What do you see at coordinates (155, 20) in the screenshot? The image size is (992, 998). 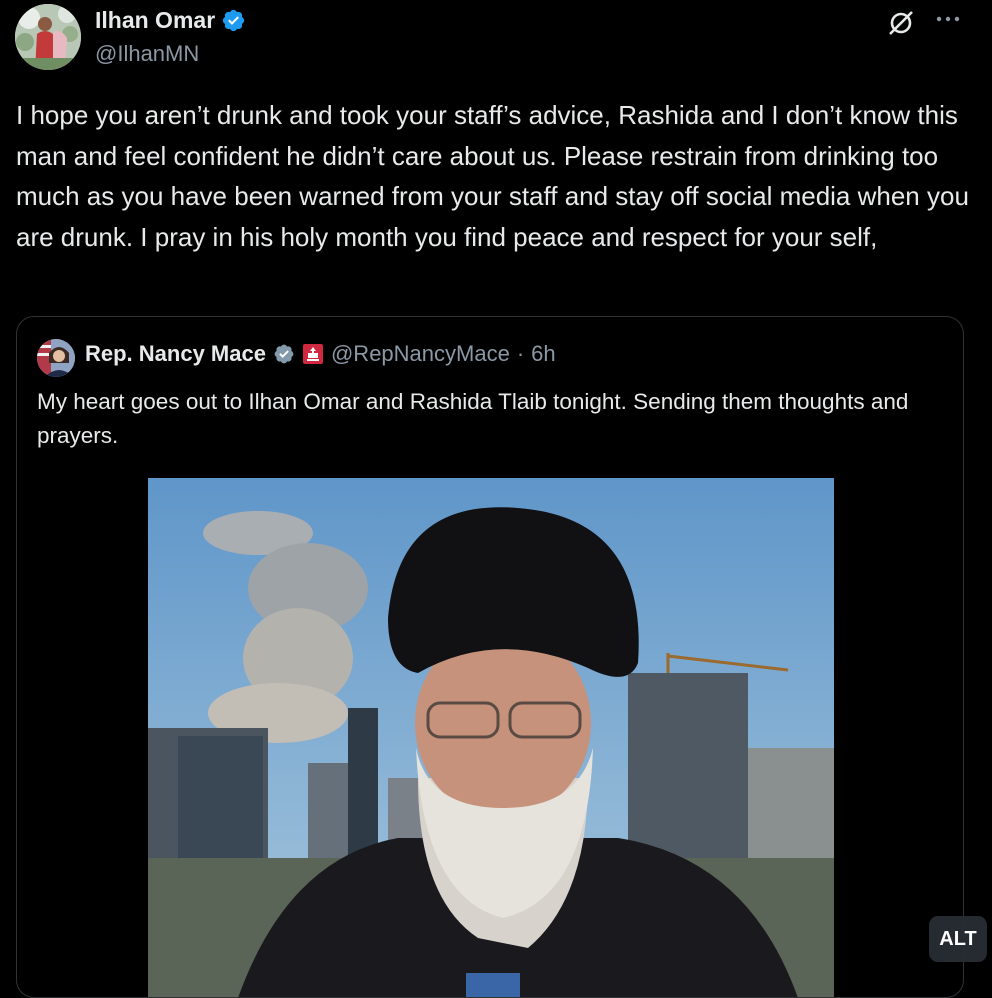 I see `author-name: Ilhan Omar` at bounding box center [155, 20].